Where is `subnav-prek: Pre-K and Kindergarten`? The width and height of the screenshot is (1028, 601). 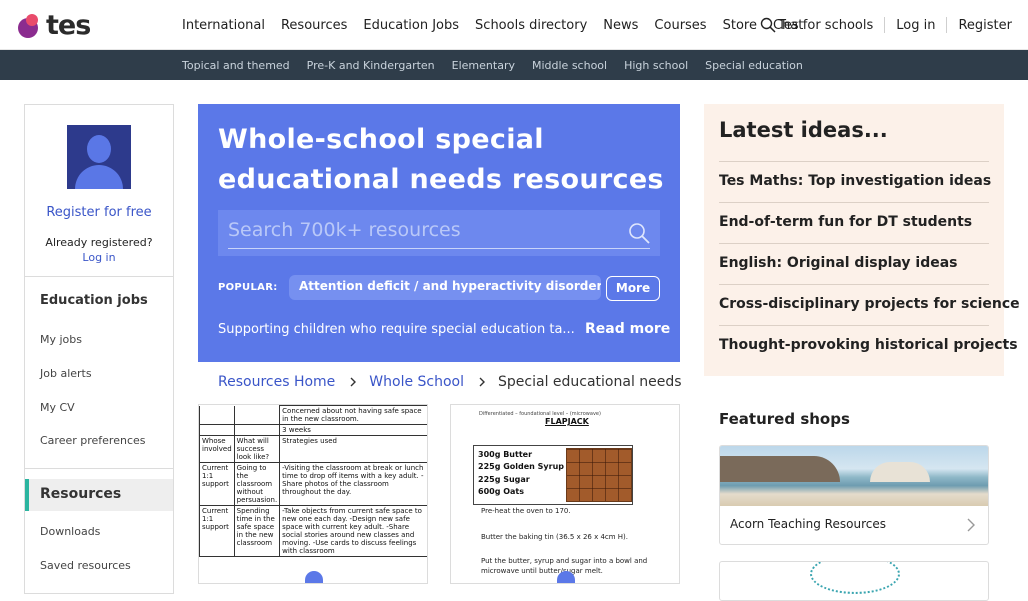
subnav-prek: Pre-K and Kindergarten is located at coordinates (371, 65).